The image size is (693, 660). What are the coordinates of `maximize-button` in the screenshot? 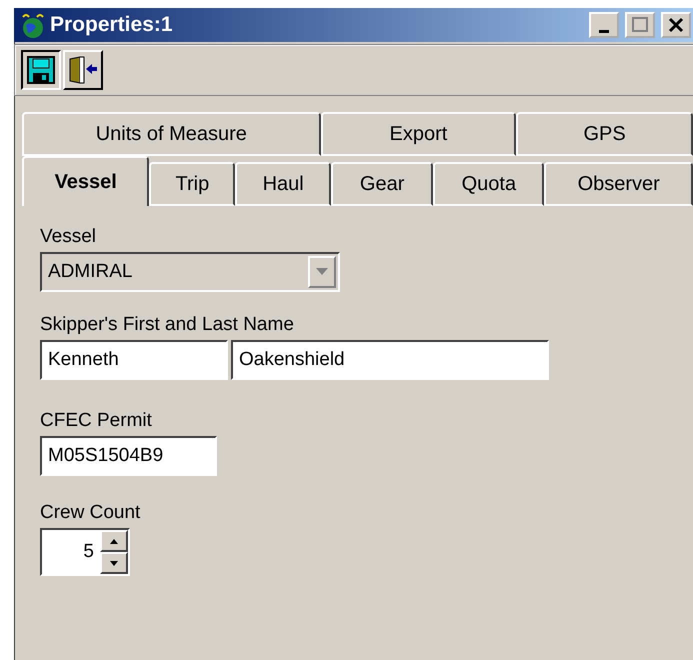 It's located at (640, 25).